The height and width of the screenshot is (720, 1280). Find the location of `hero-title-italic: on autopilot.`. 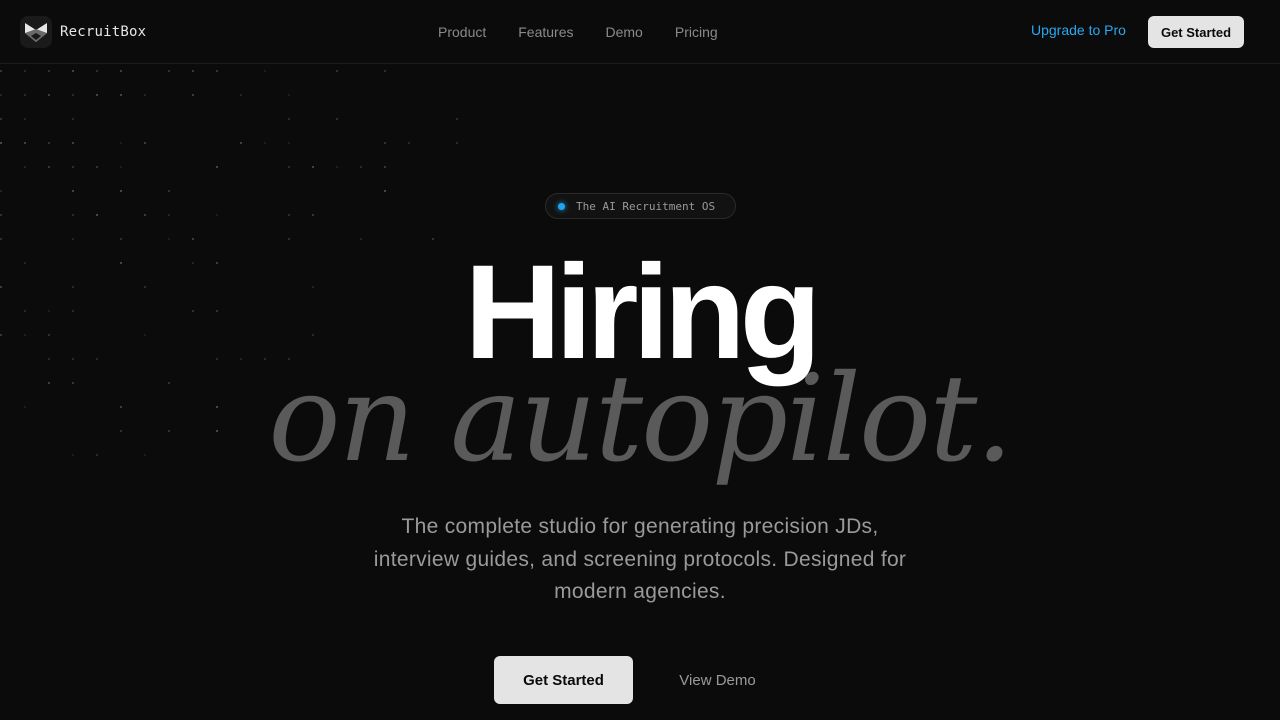

hero-title-italic: on autopilot. is located at coordinates (640, 419).